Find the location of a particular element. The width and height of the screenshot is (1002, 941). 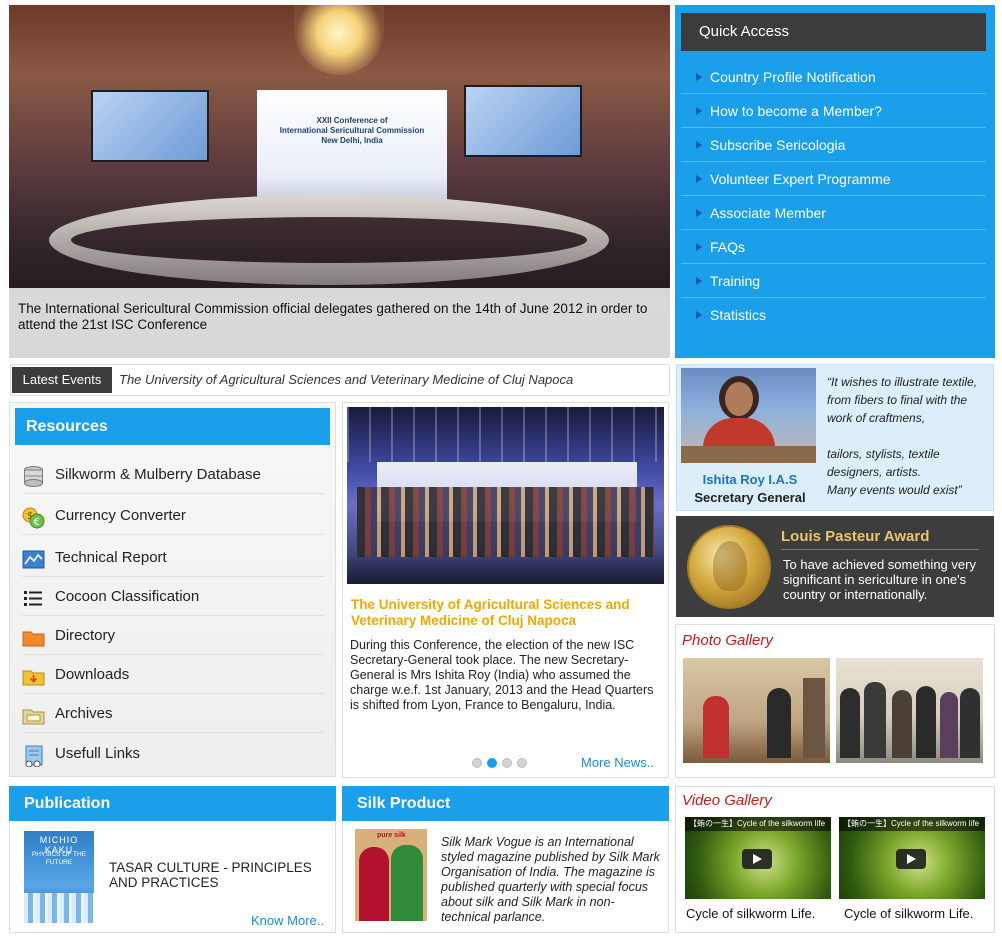

award-title: Louis Pasteur Award is located at coordinates (880, 539).